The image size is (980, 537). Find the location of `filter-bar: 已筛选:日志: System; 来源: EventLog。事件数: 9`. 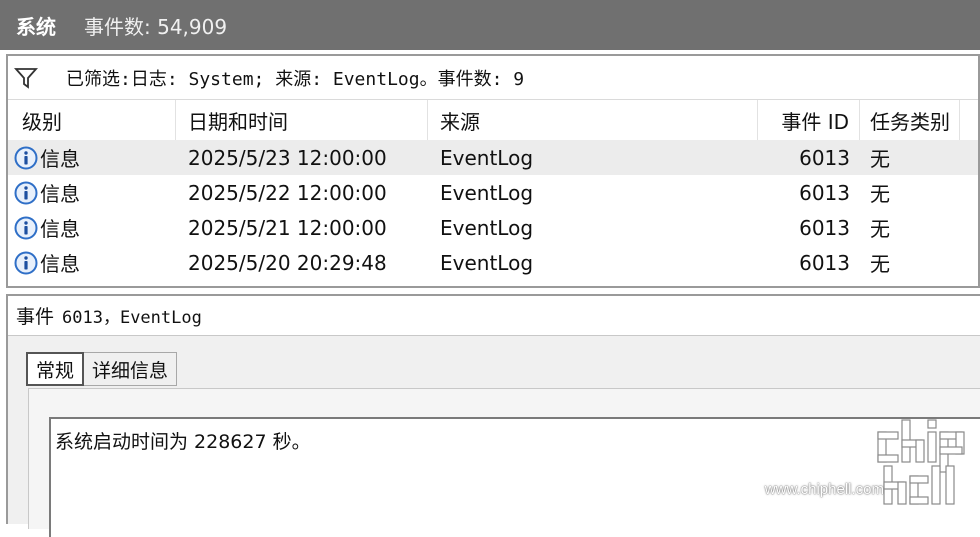

filter-bar: 已筛选:日志: System; 来源: EventLog。事件数: 9 is located at coordinates (493, 78).